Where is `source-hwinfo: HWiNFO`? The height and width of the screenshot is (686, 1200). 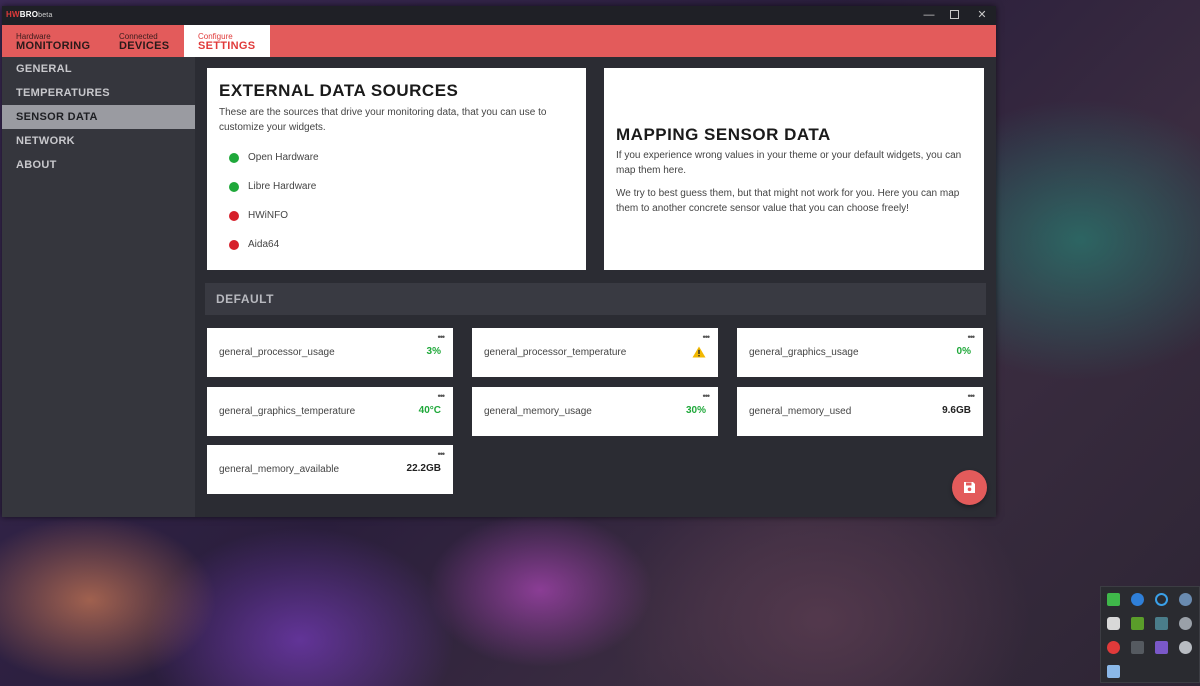
source-hwinfo: HWiNFO is located at coordinates (304, 216).